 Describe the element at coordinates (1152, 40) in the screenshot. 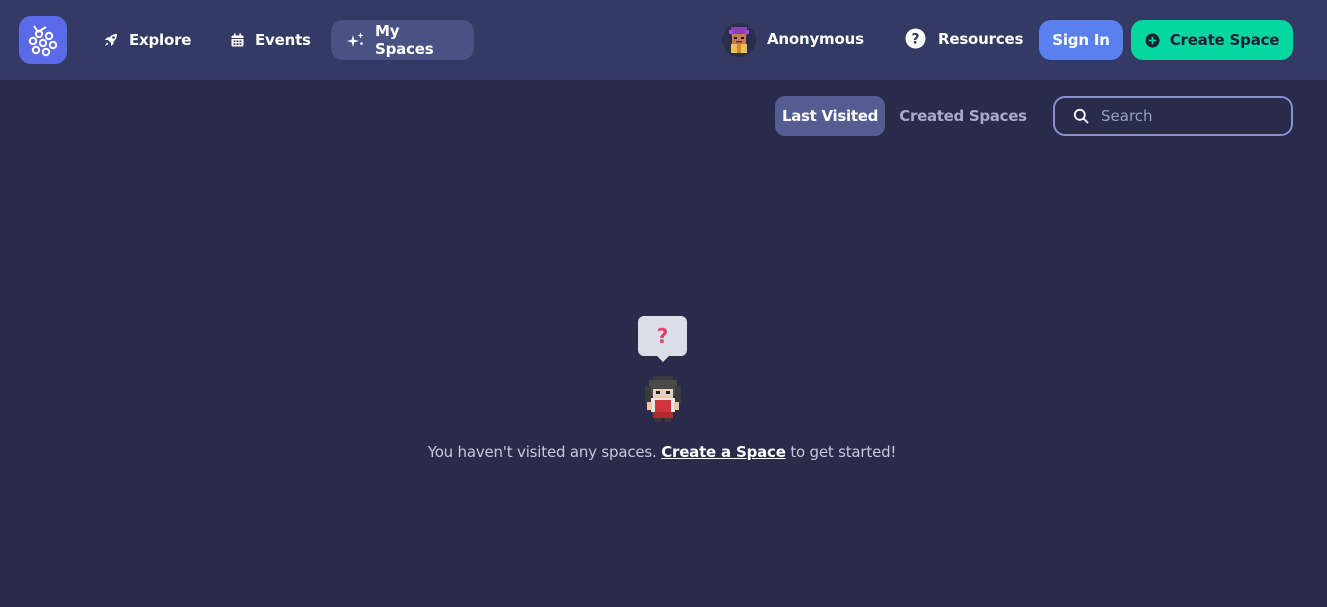

I see `plus-circle-icon` at that location.